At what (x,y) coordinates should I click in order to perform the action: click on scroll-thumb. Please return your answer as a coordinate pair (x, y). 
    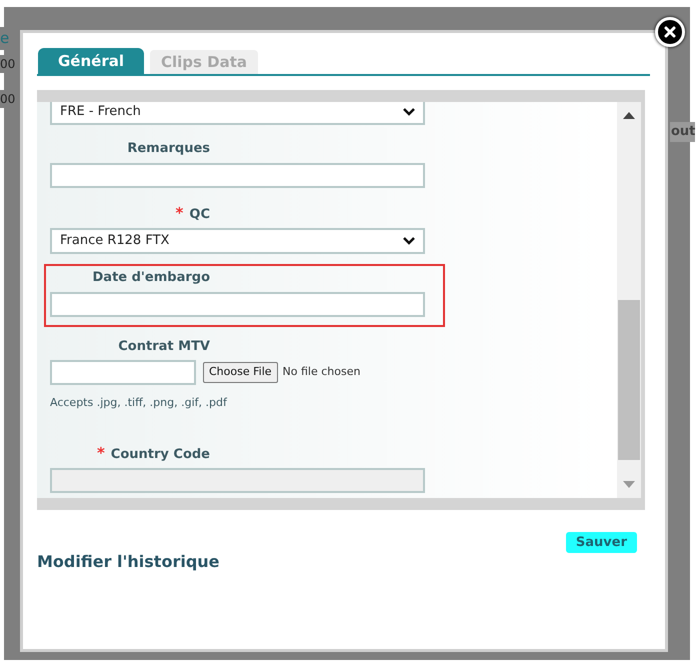
    Looking at the image, I should click on (629, 380).